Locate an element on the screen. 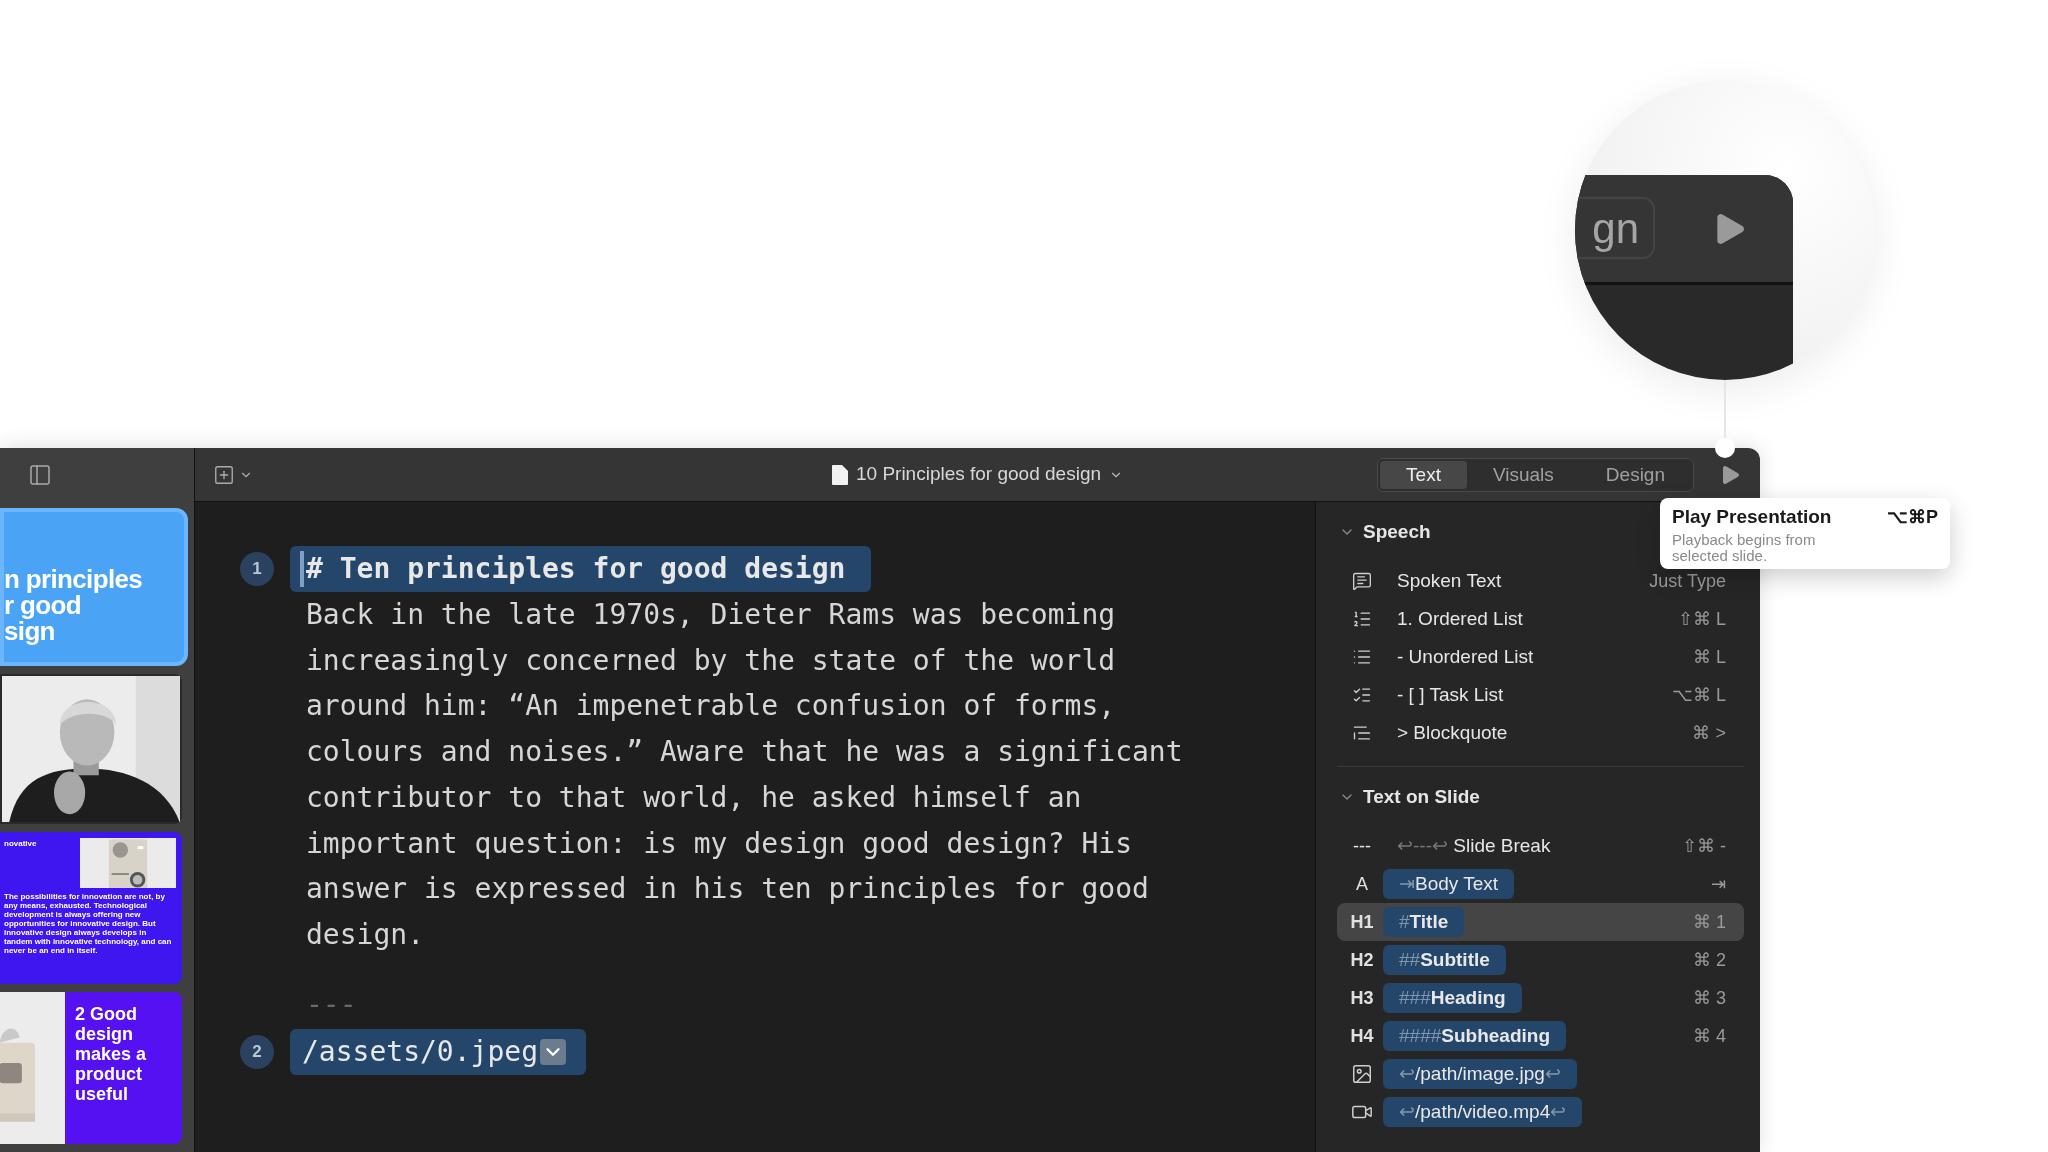  menu-item: H2 ##Subtitle ⌘ 2 is located at coordinates (1540, 960).